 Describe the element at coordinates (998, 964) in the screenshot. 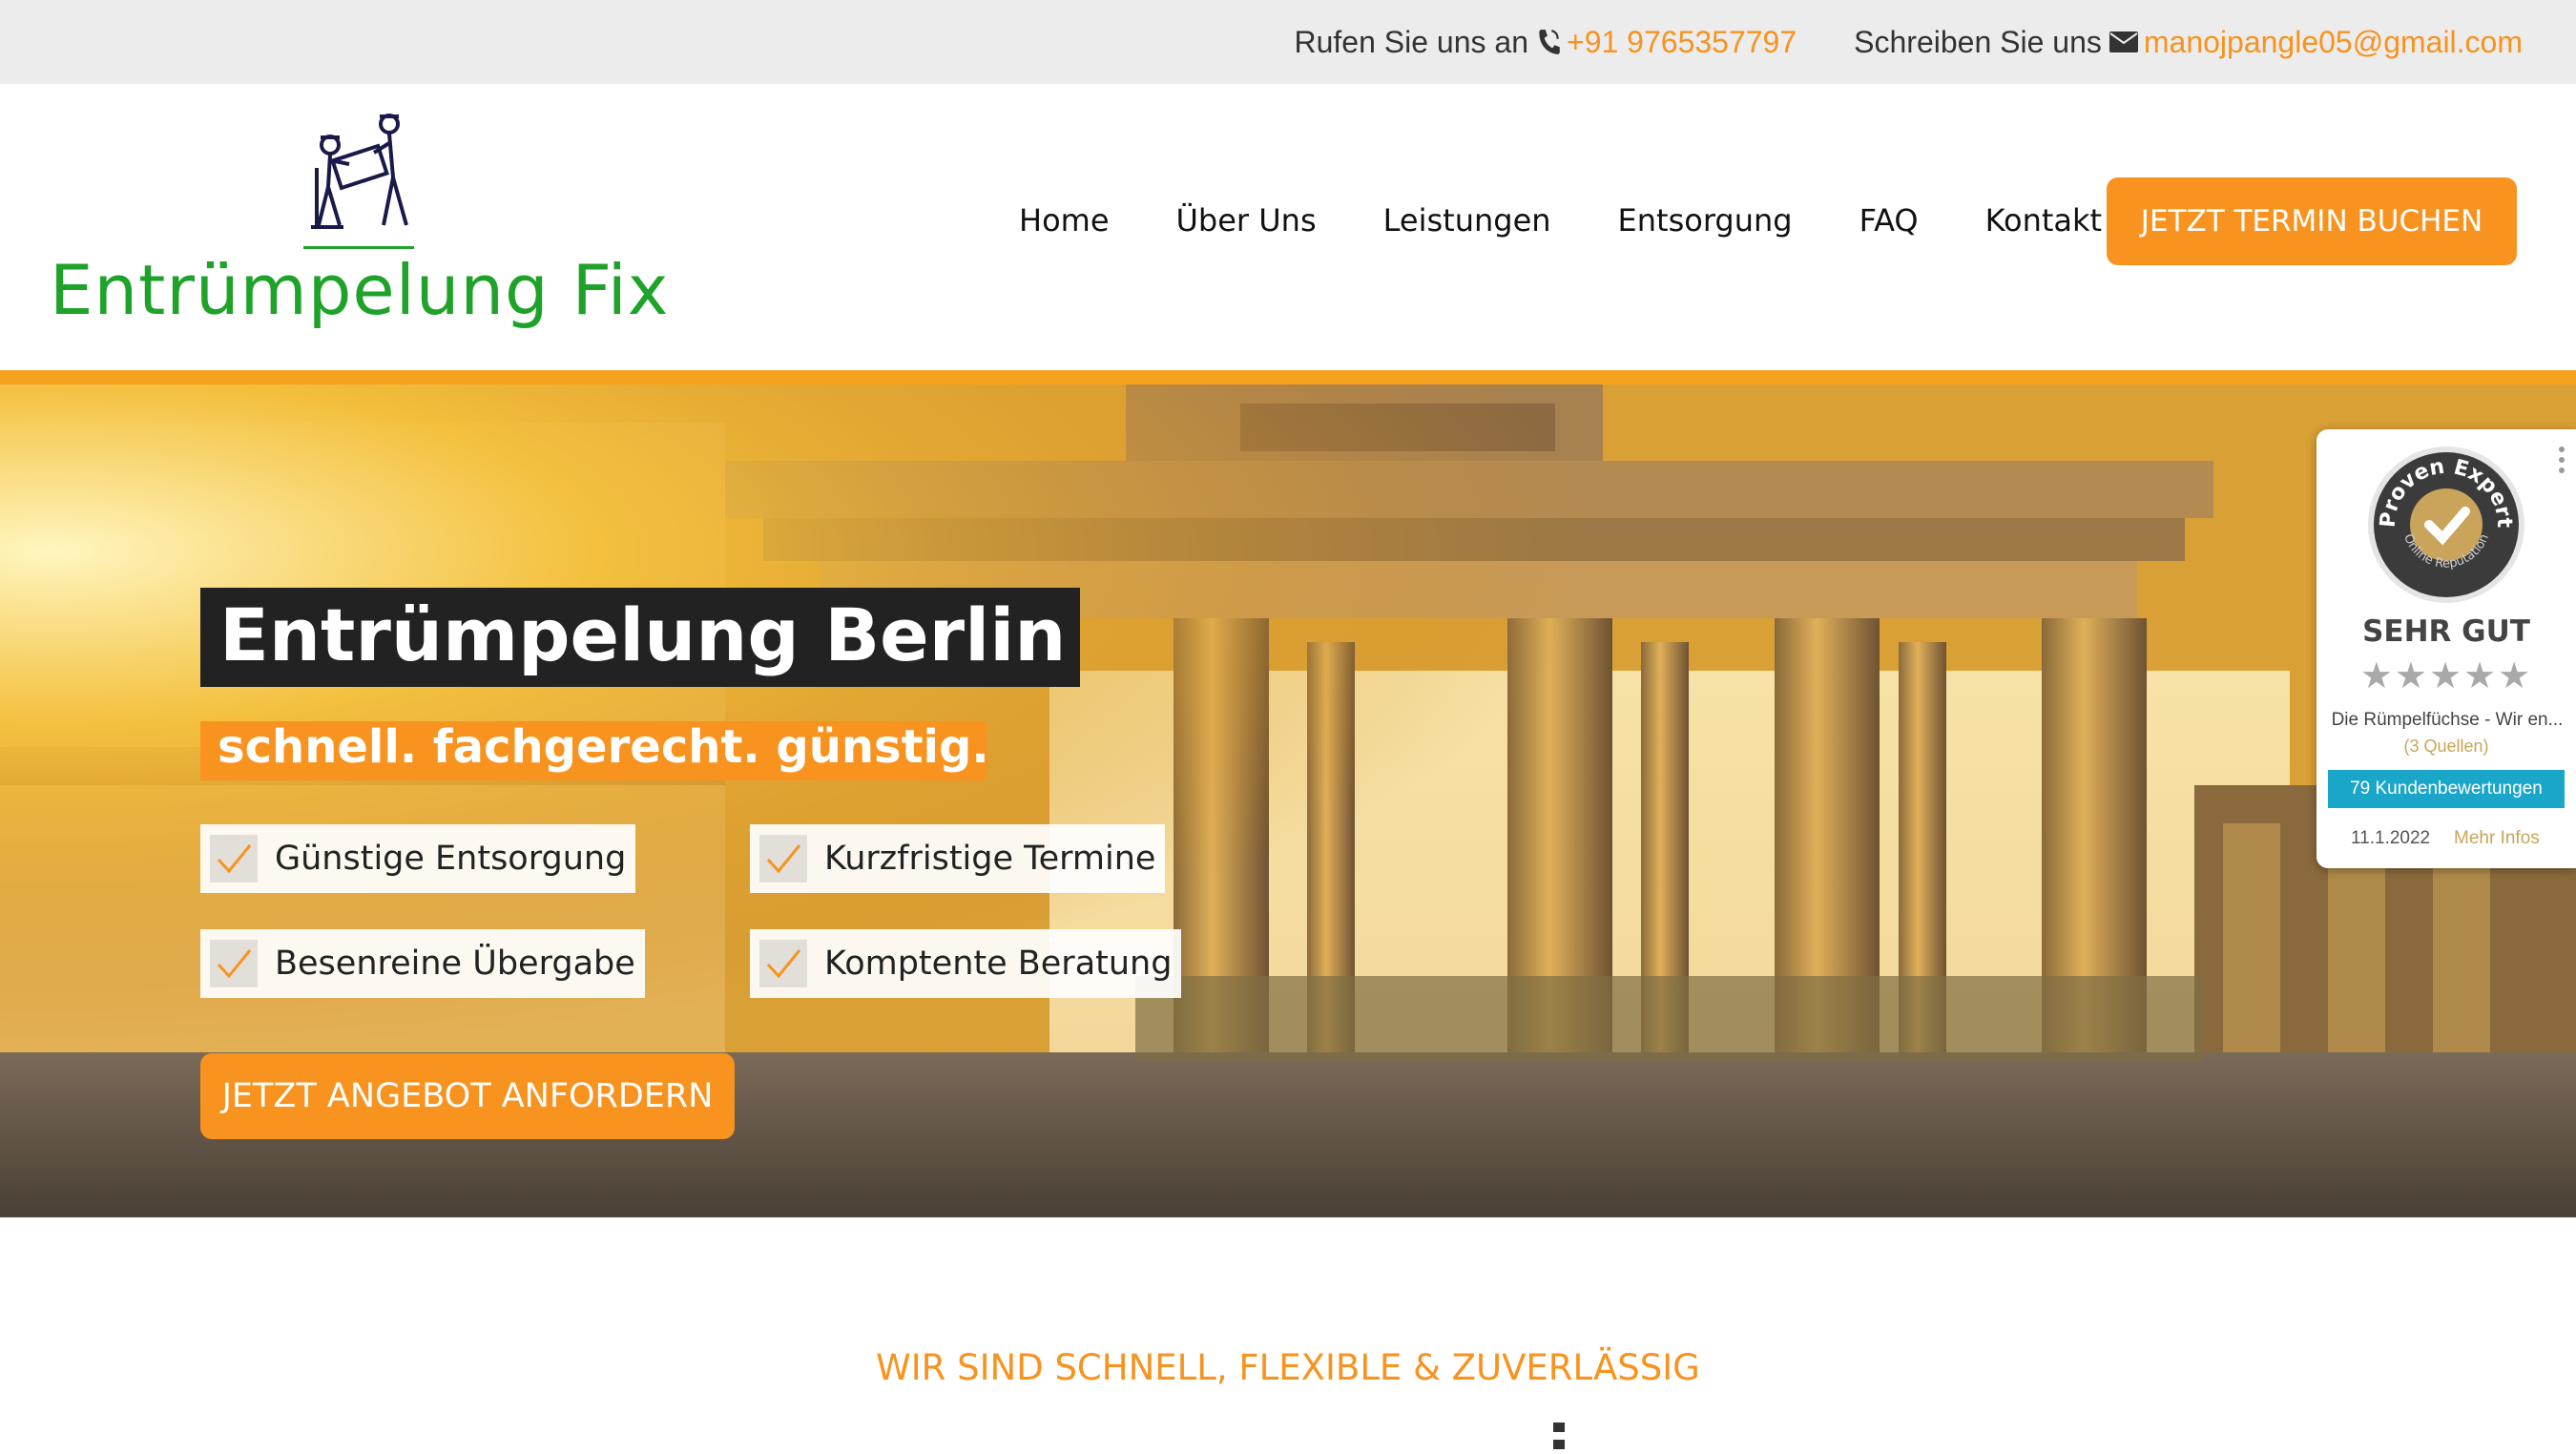

I see `feature-label: Komptente Beratung` at that location.